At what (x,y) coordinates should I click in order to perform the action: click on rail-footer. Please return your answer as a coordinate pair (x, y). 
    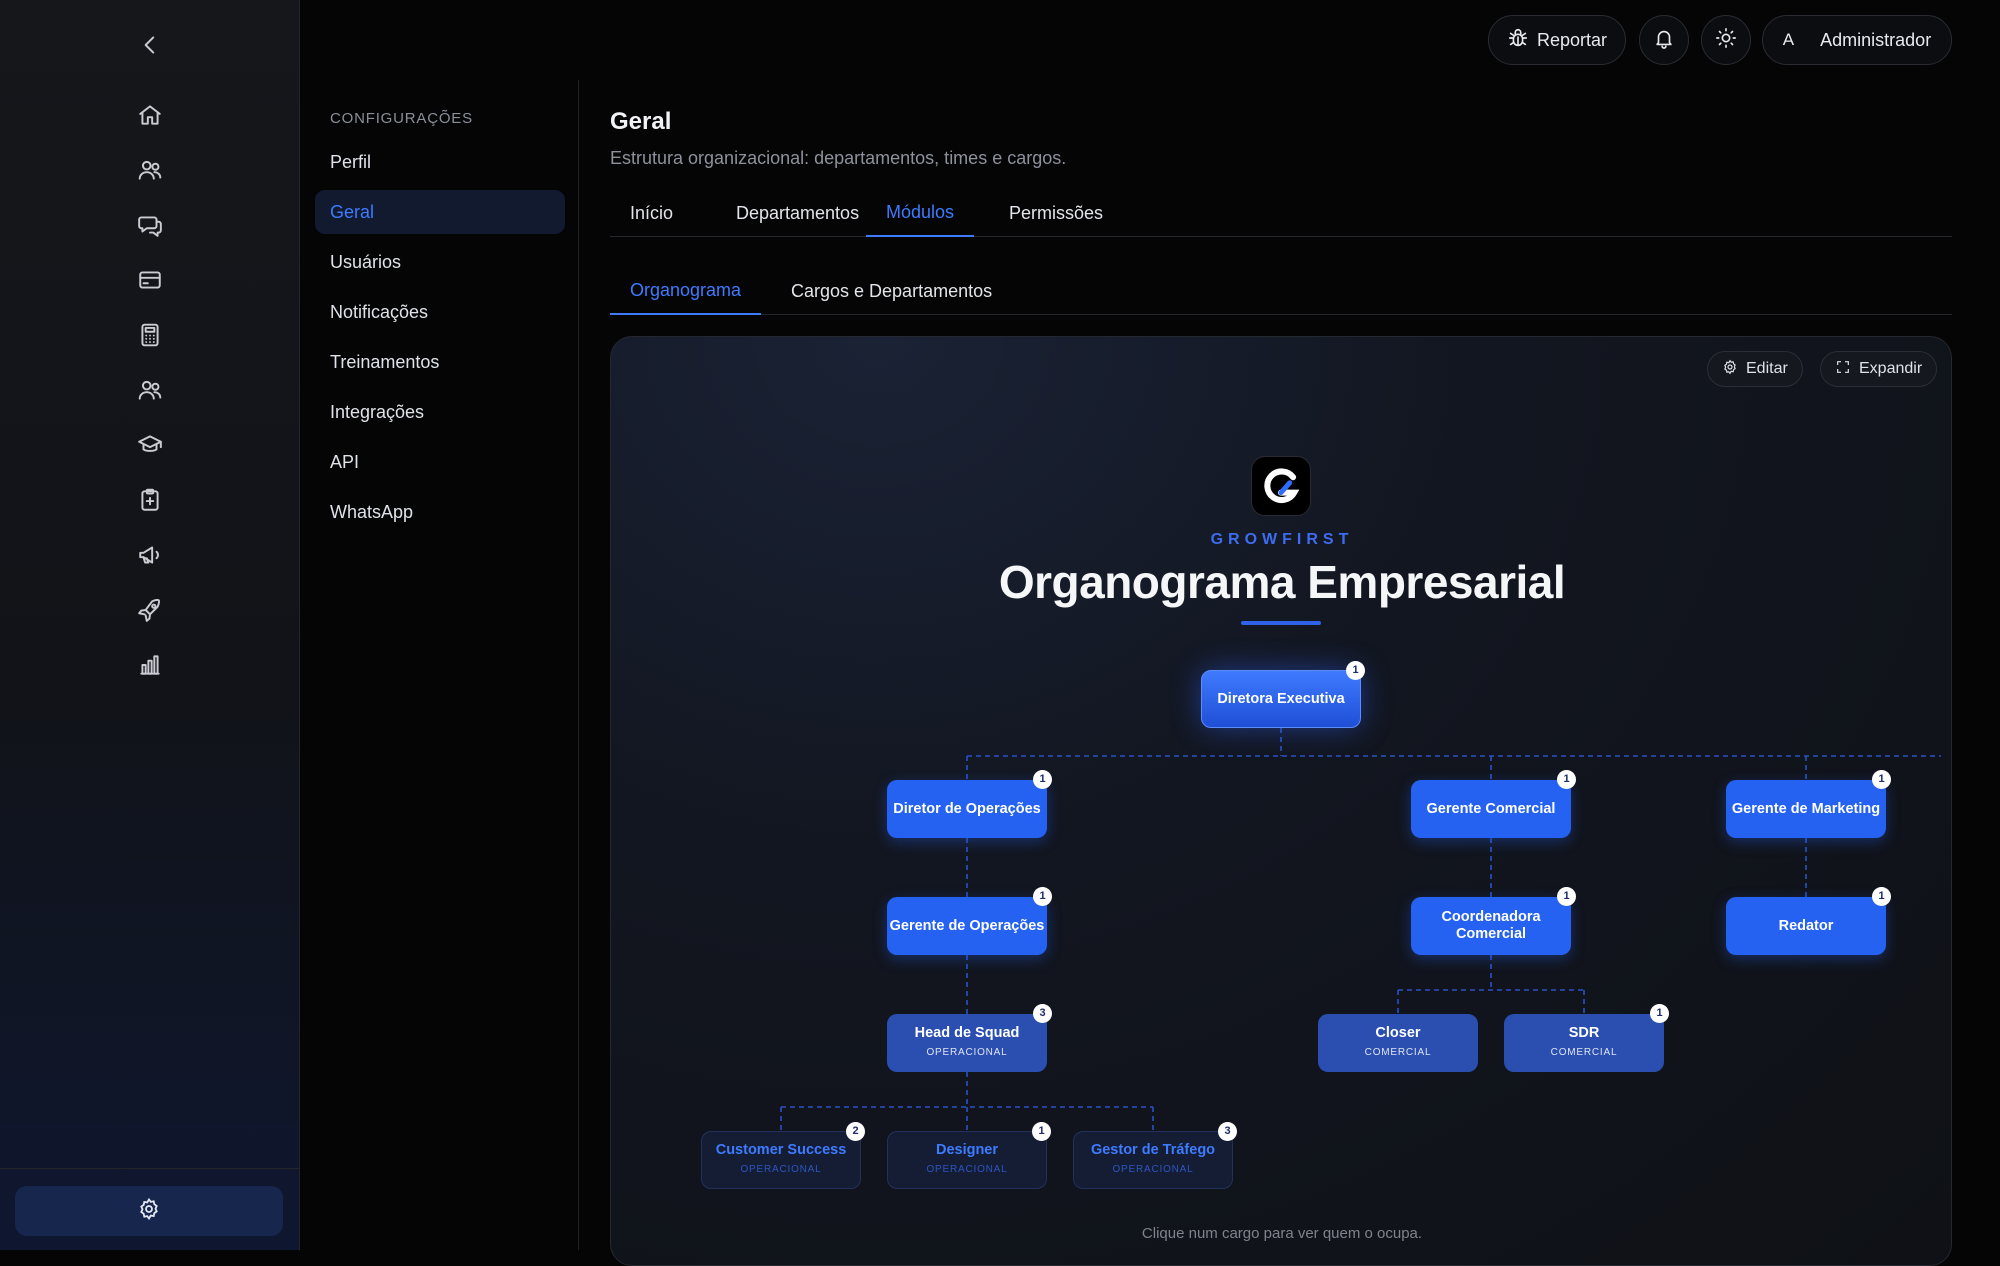
    Looking at the image, I should click on (150, 1209).